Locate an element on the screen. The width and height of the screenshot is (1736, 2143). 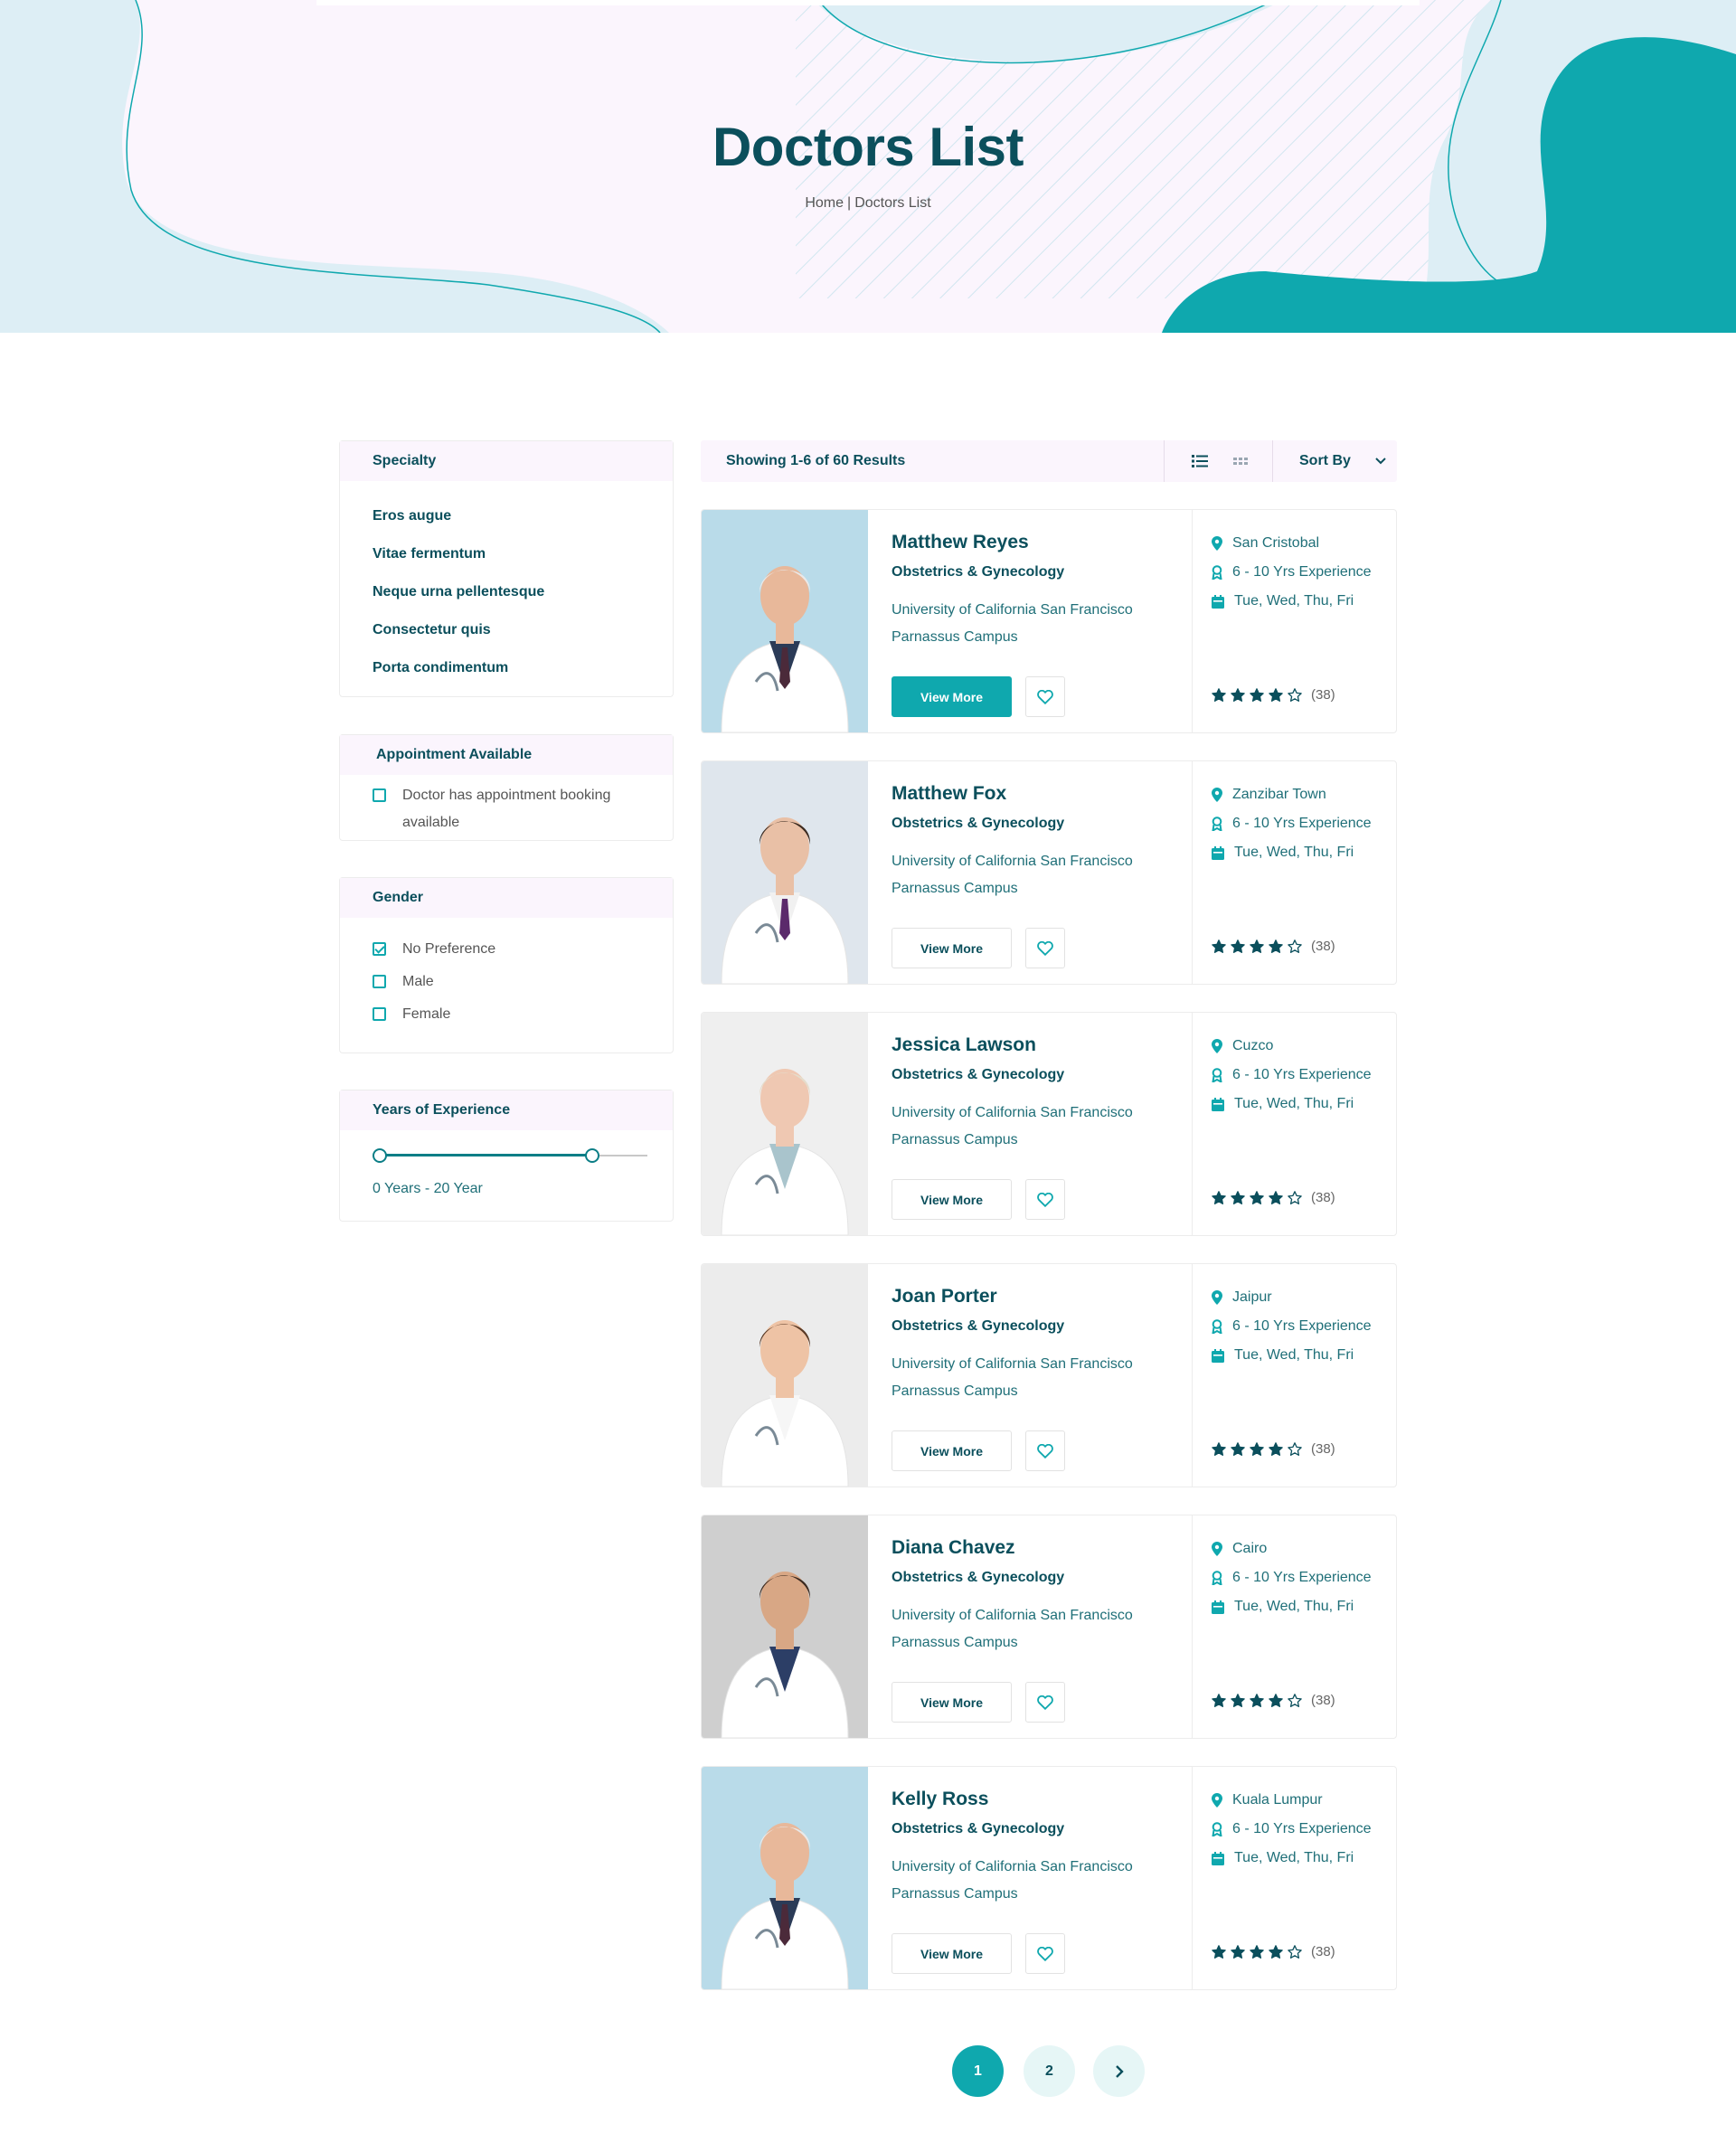
doctor-name: Joan Porter is located at coordinates (945, 1297).